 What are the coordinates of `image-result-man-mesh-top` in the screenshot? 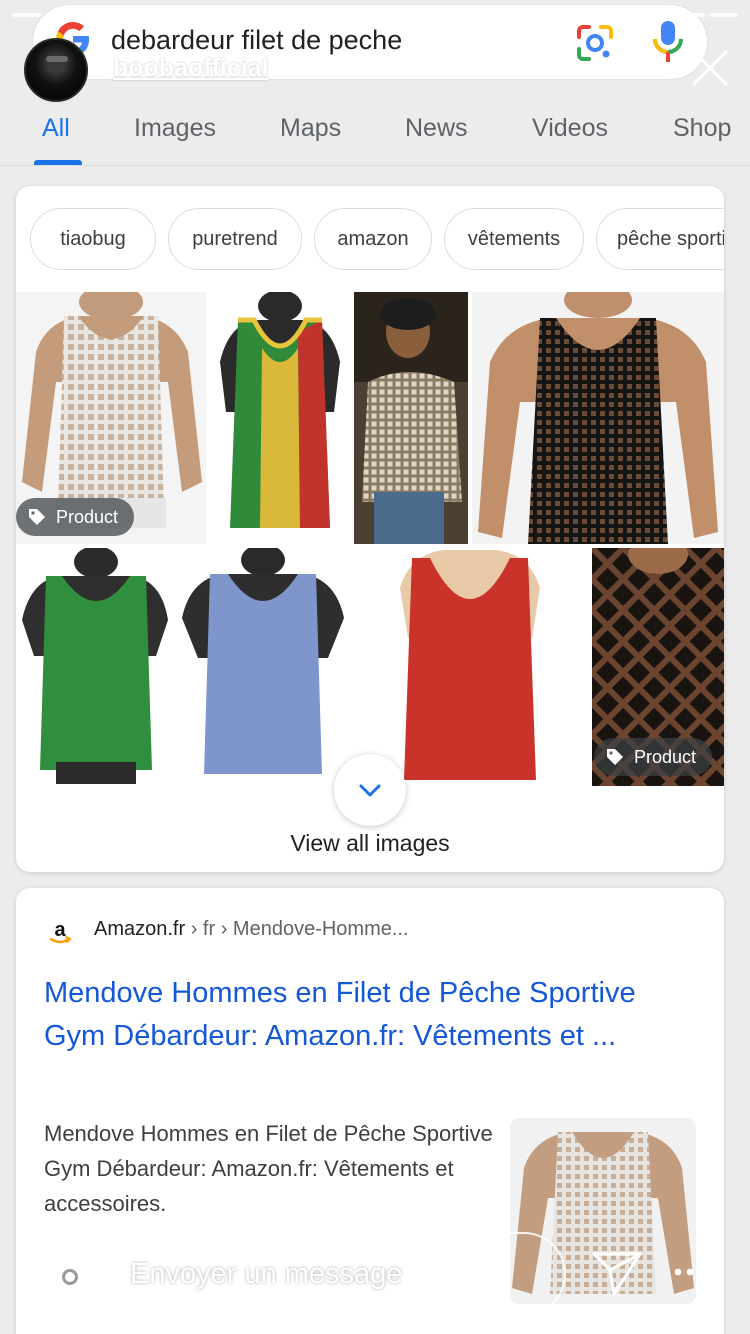 It's located at (411, 418).